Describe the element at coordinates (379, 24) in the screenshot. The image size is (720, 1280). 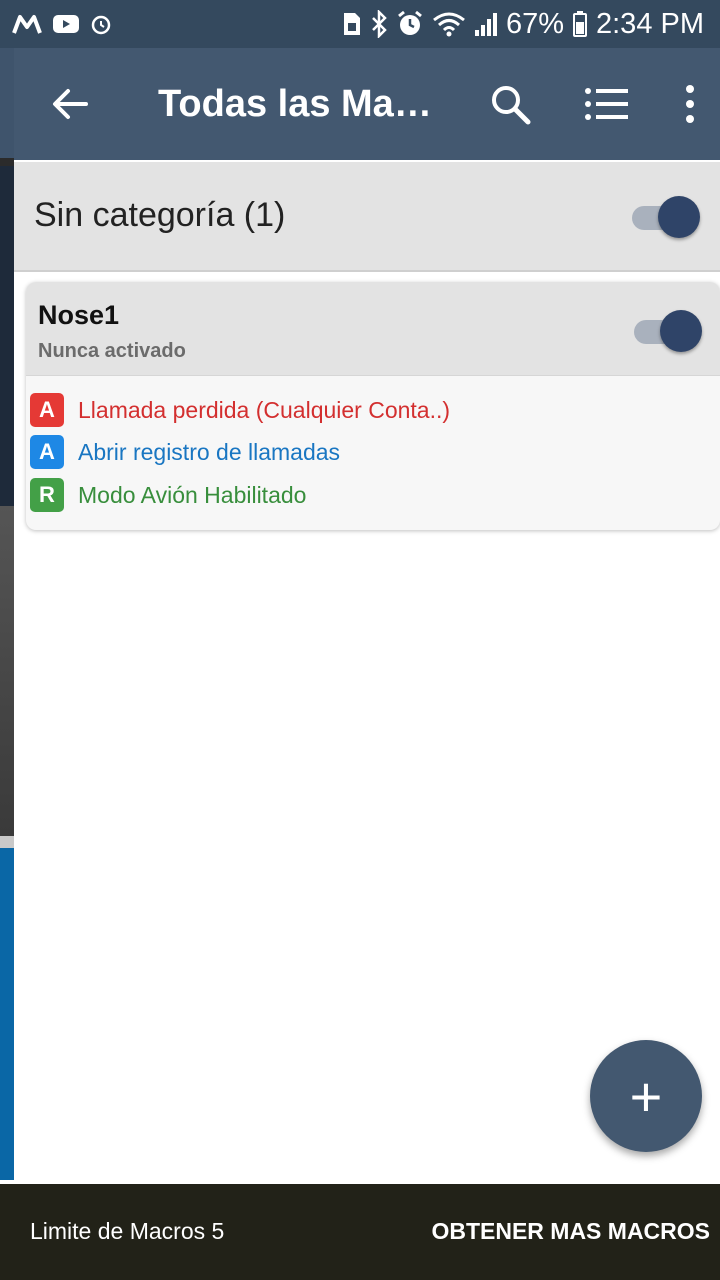
I see `bluetooth-icon` at that location.